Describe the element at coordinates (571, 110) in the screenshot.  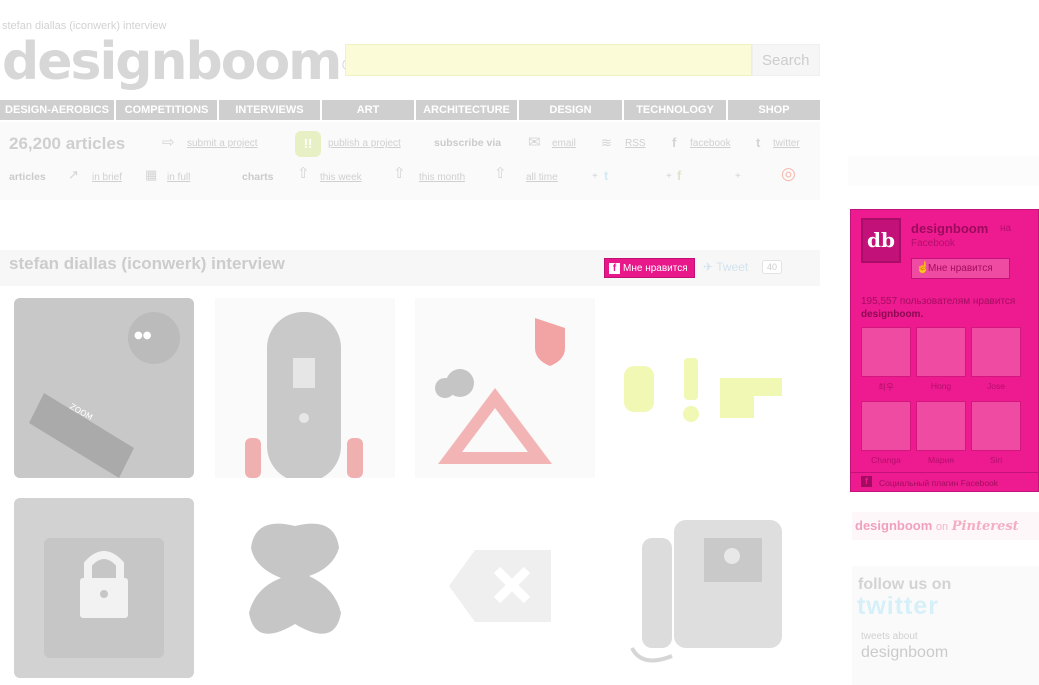
I see `nav-item-design: DESIGN` at that location.